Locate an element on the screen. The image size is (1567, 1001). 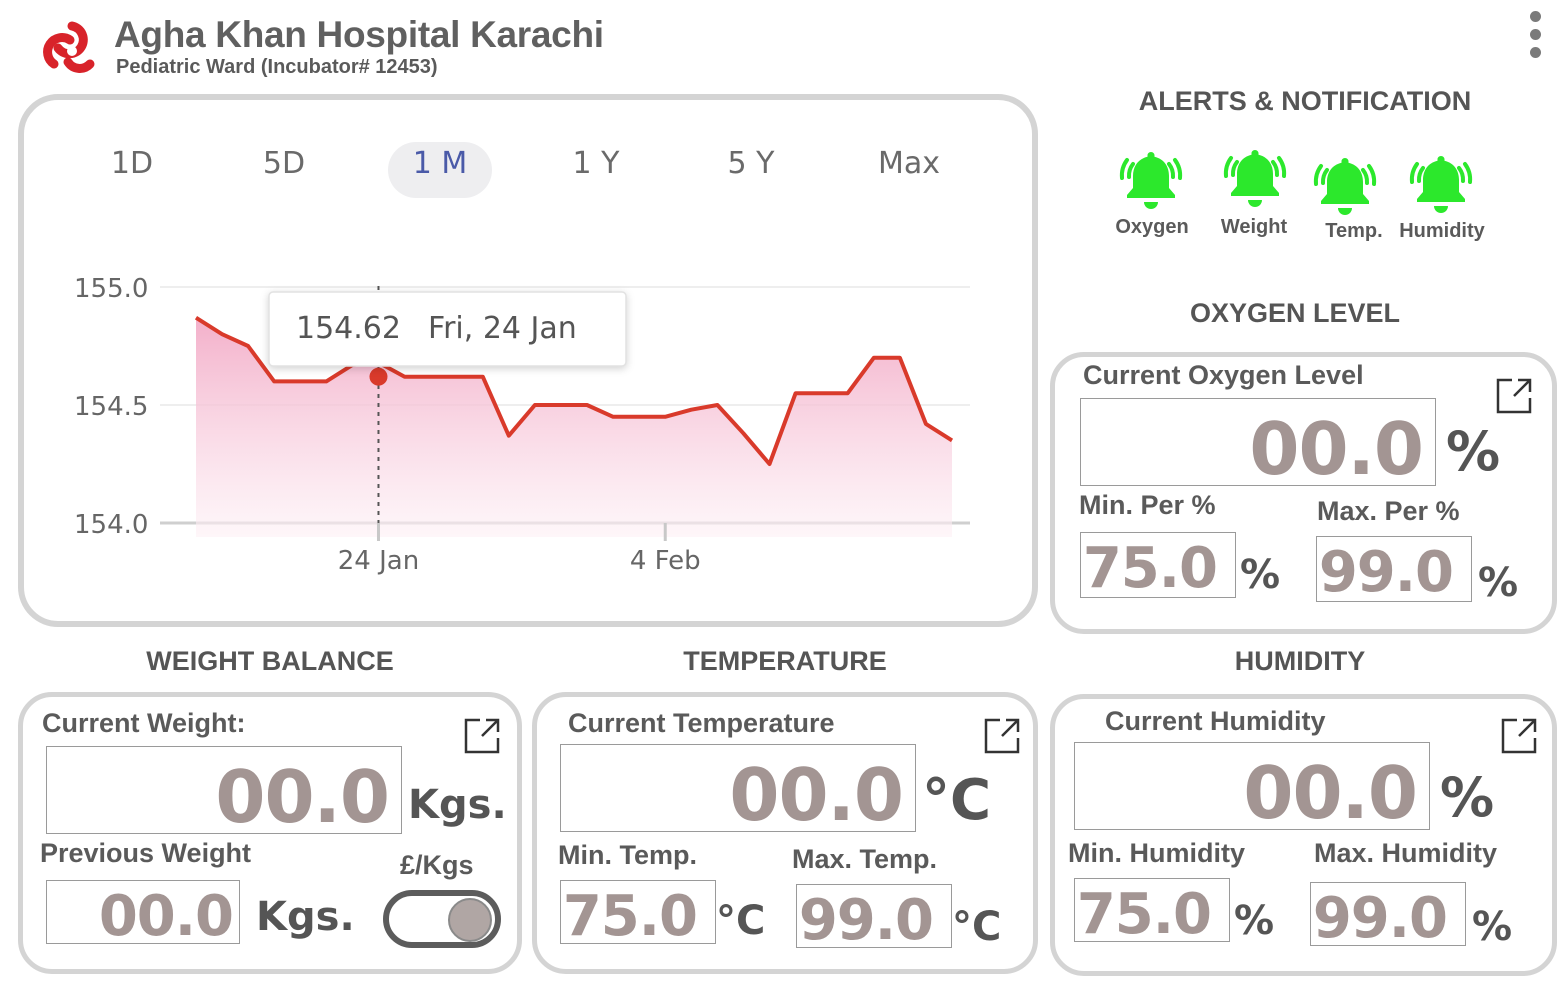
humidity-current-value: 00.0 is located at coordinates (1252, 788).